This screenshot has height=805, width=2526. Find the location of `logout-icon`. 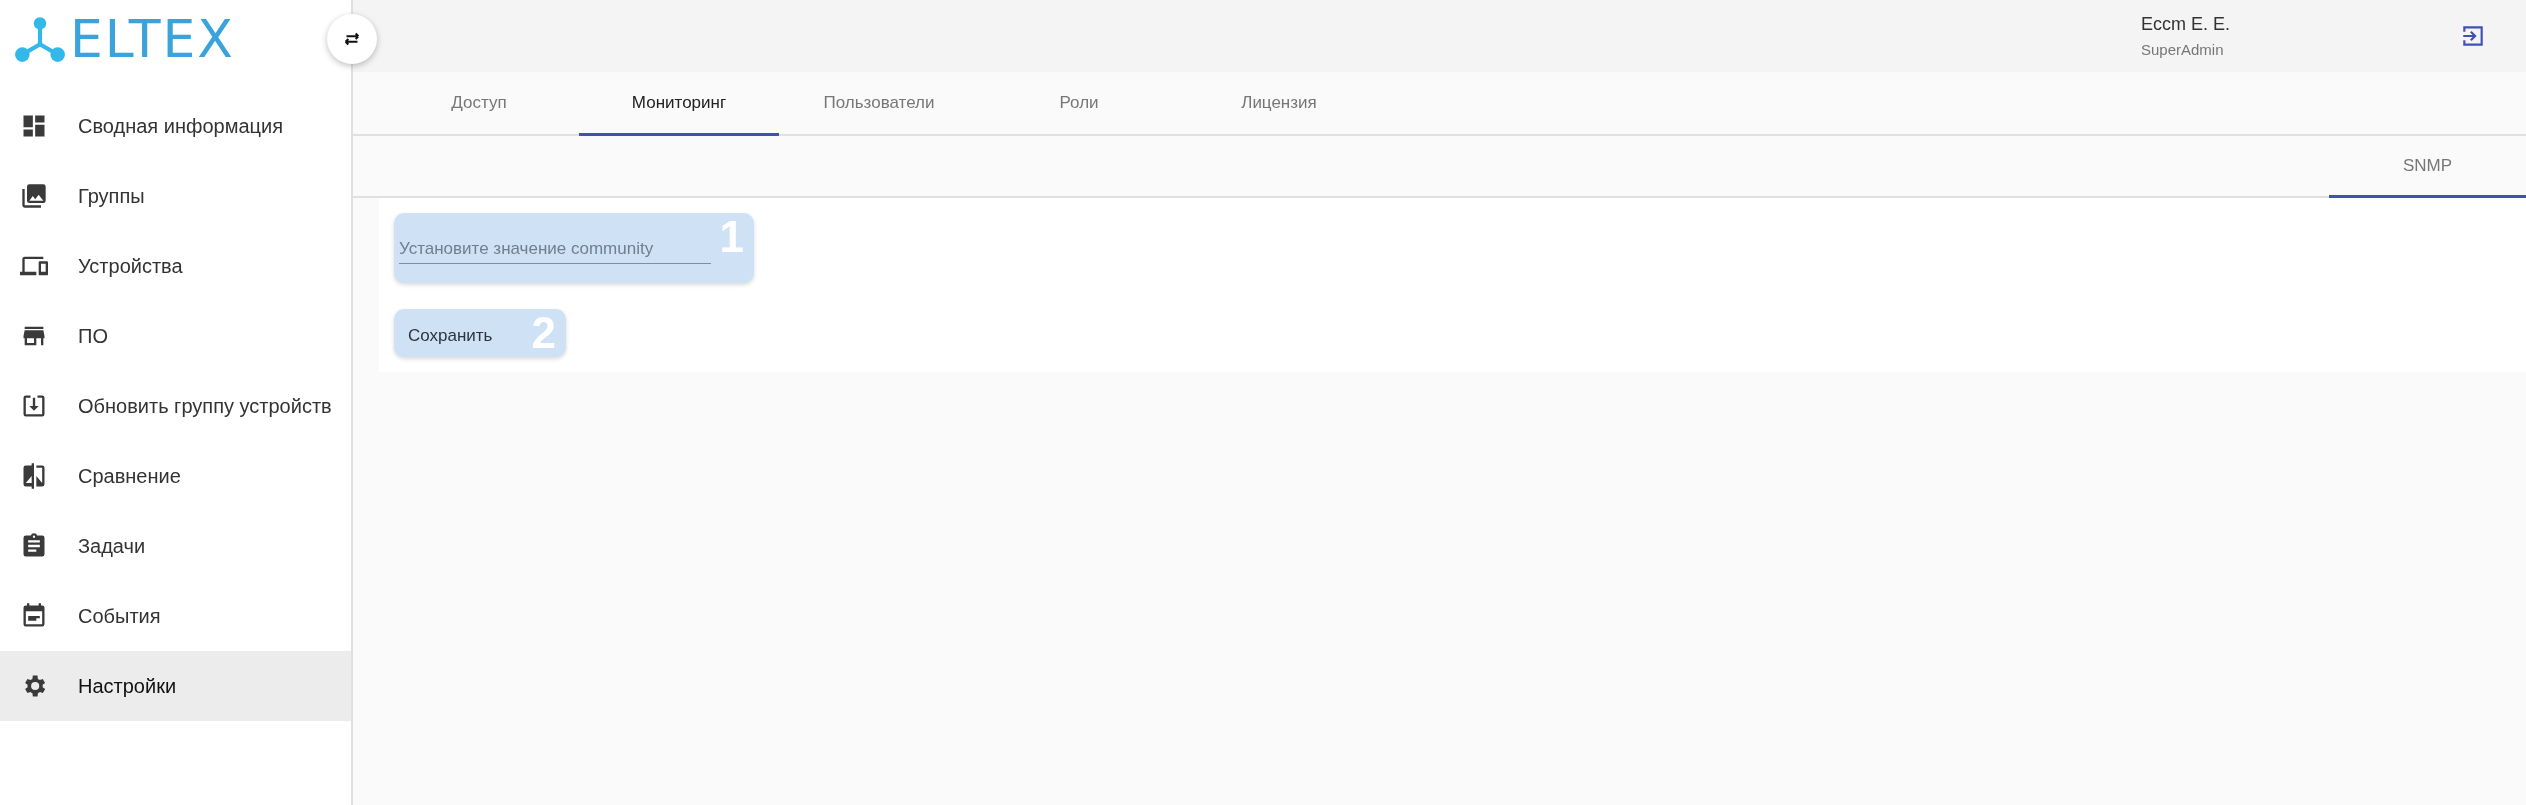

logout-icon is located at coordinates (2473, 36).